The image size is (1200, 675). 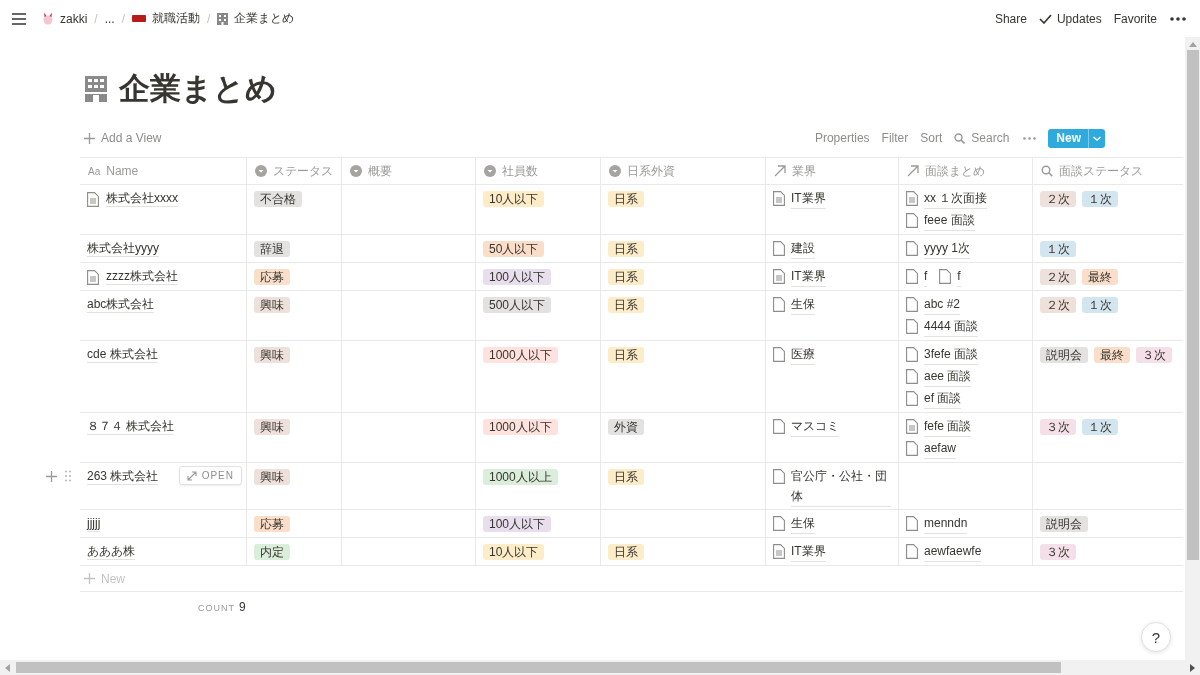 I want to click on page-link: yyyy 1次, so click(x=938, y=249).